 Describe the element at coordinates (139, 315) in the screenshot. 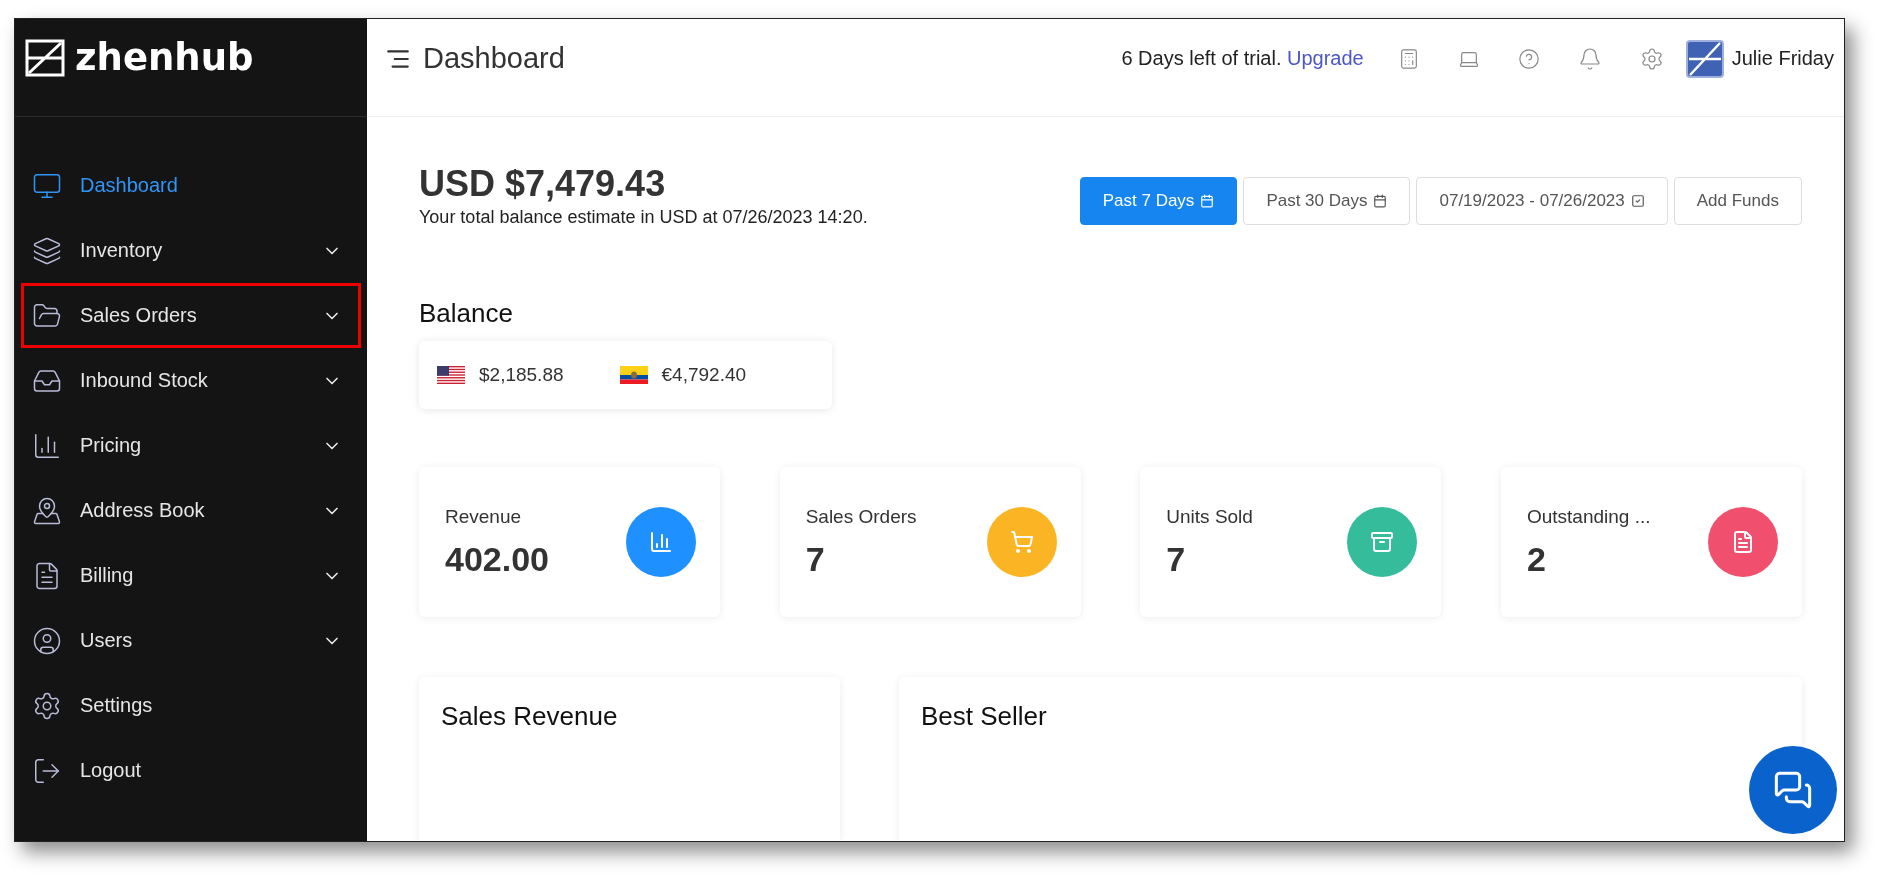

I see `sidebar-label: Sales Orders` at that location.